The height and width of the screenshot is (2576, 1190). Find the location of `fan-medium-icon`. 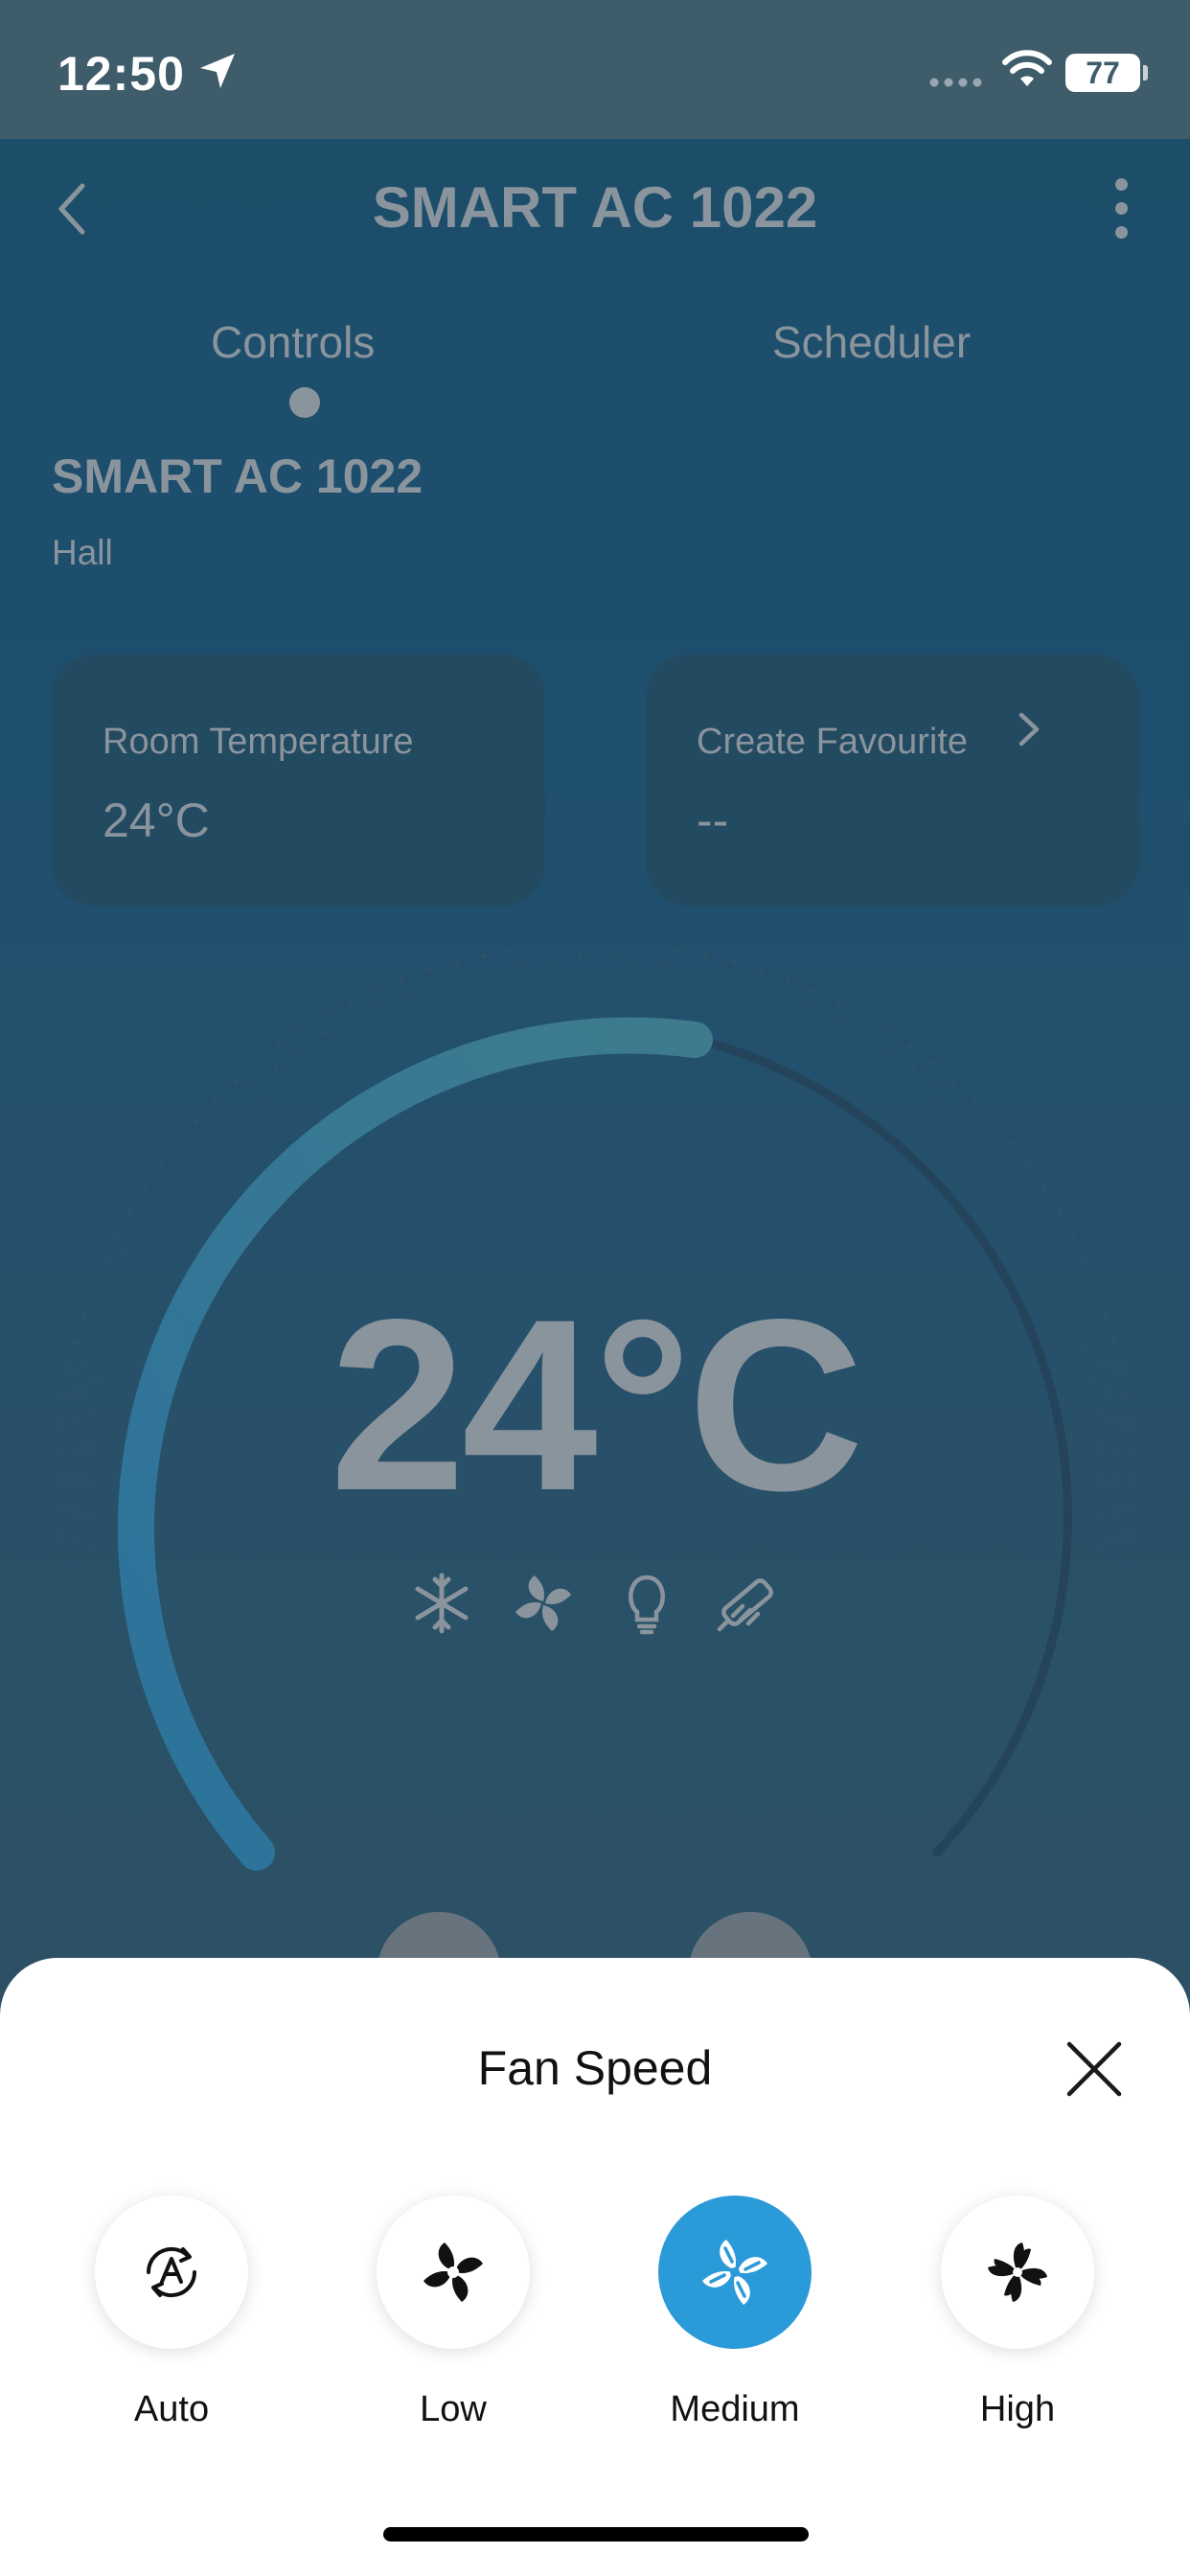

fan-medium-icon is located at coordinates (734, 2272).